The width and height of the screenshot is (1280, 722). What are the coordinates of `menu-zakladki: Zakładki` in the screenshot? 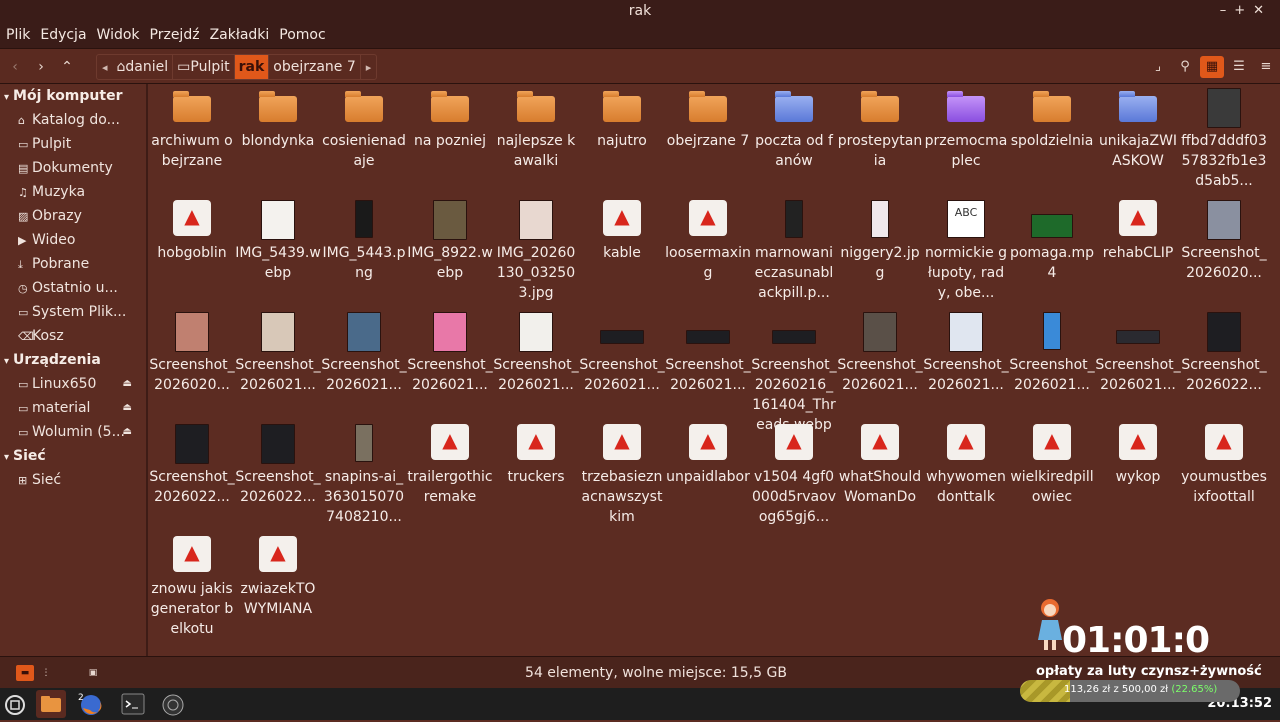 It's located at (240, 35).